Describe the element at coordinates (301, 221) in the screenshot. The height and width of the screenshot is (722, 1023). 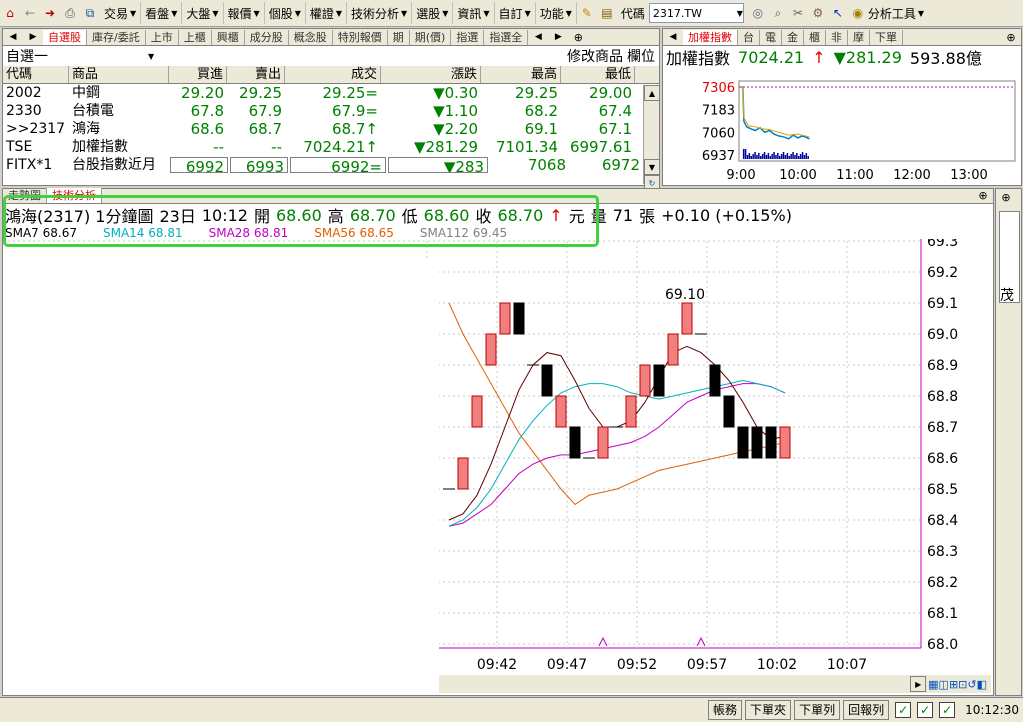
I see `selection-highlight` at that location.